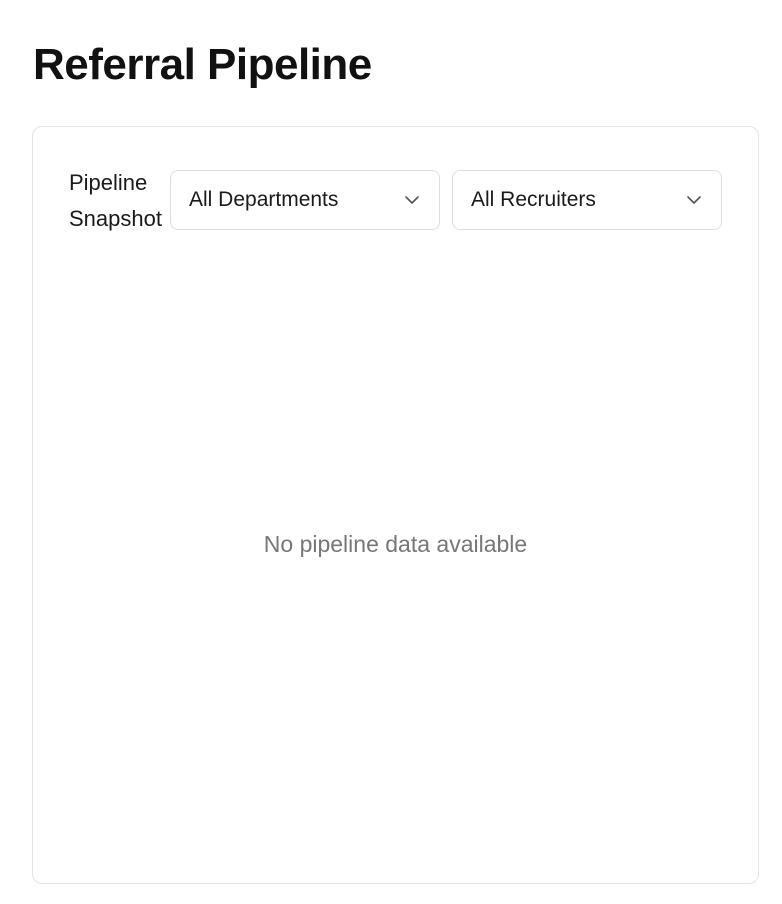  What do you see at coordinates (202, 64) in the screenshot?
I see `page-title: Referral Pipeline` at bounding box center [202, 64].